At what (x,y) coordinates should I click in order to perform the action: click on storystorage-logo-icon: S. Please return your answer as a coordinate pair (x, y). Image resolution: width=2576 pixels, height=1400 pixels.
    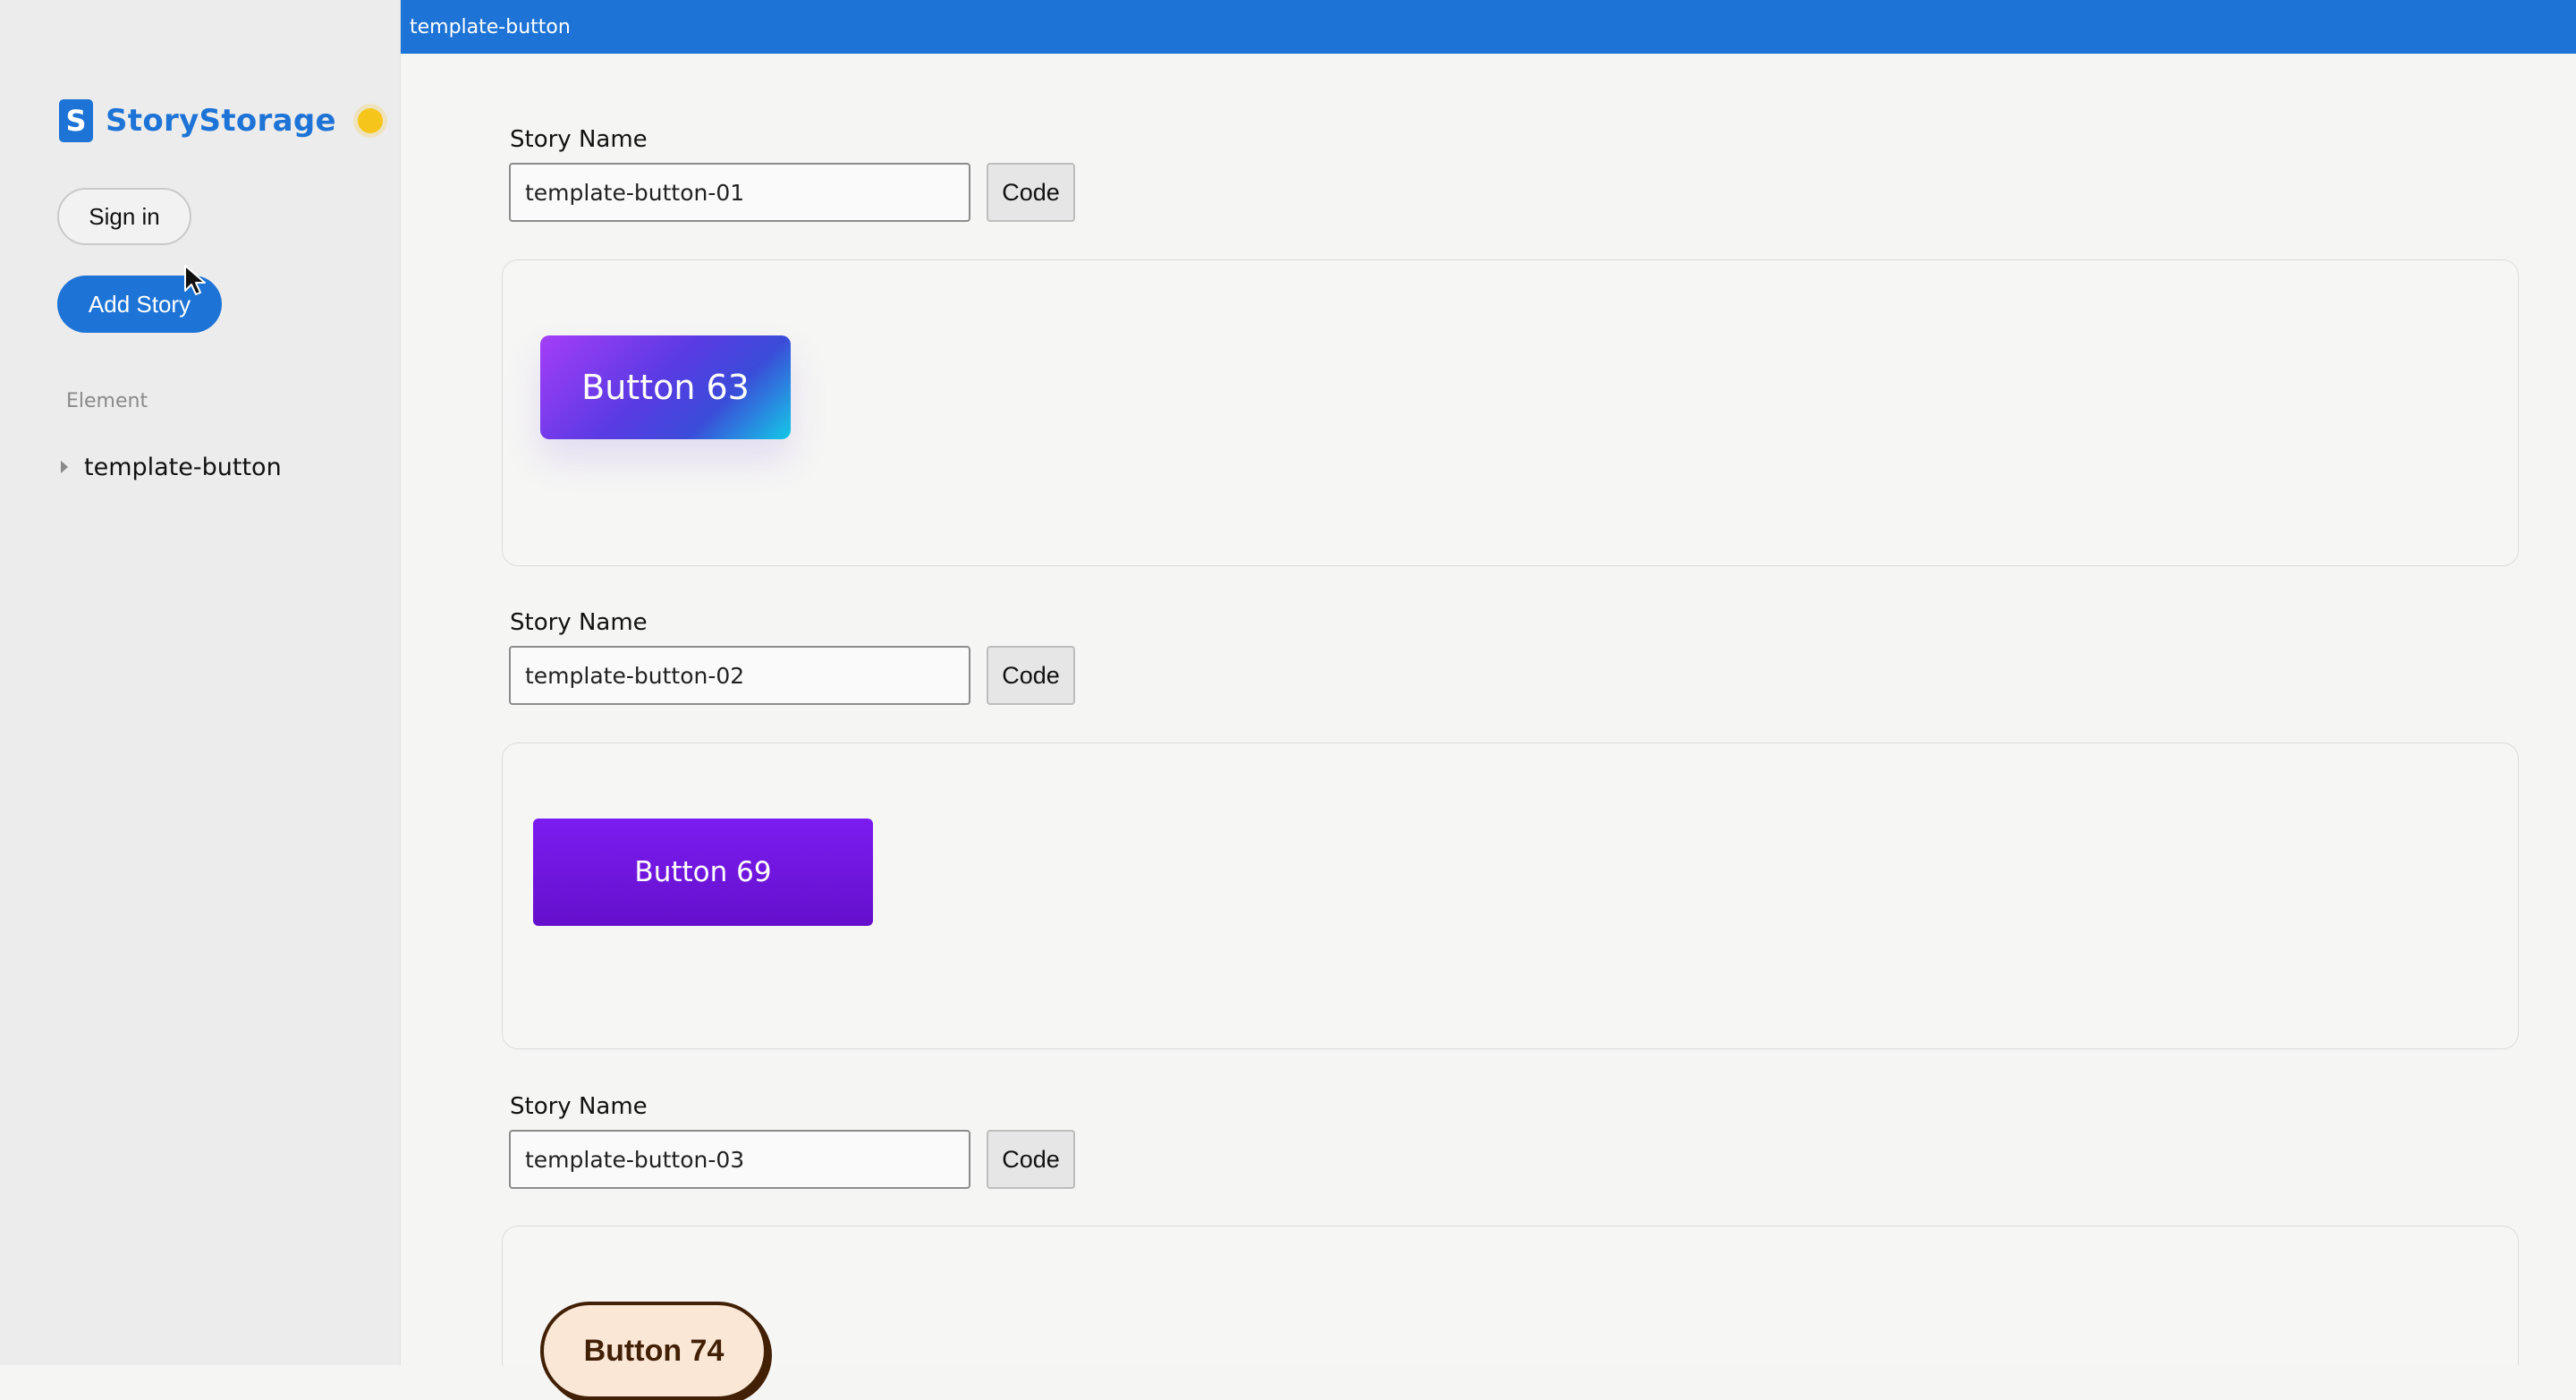
    Looking at the image, I should click on (76, 120).